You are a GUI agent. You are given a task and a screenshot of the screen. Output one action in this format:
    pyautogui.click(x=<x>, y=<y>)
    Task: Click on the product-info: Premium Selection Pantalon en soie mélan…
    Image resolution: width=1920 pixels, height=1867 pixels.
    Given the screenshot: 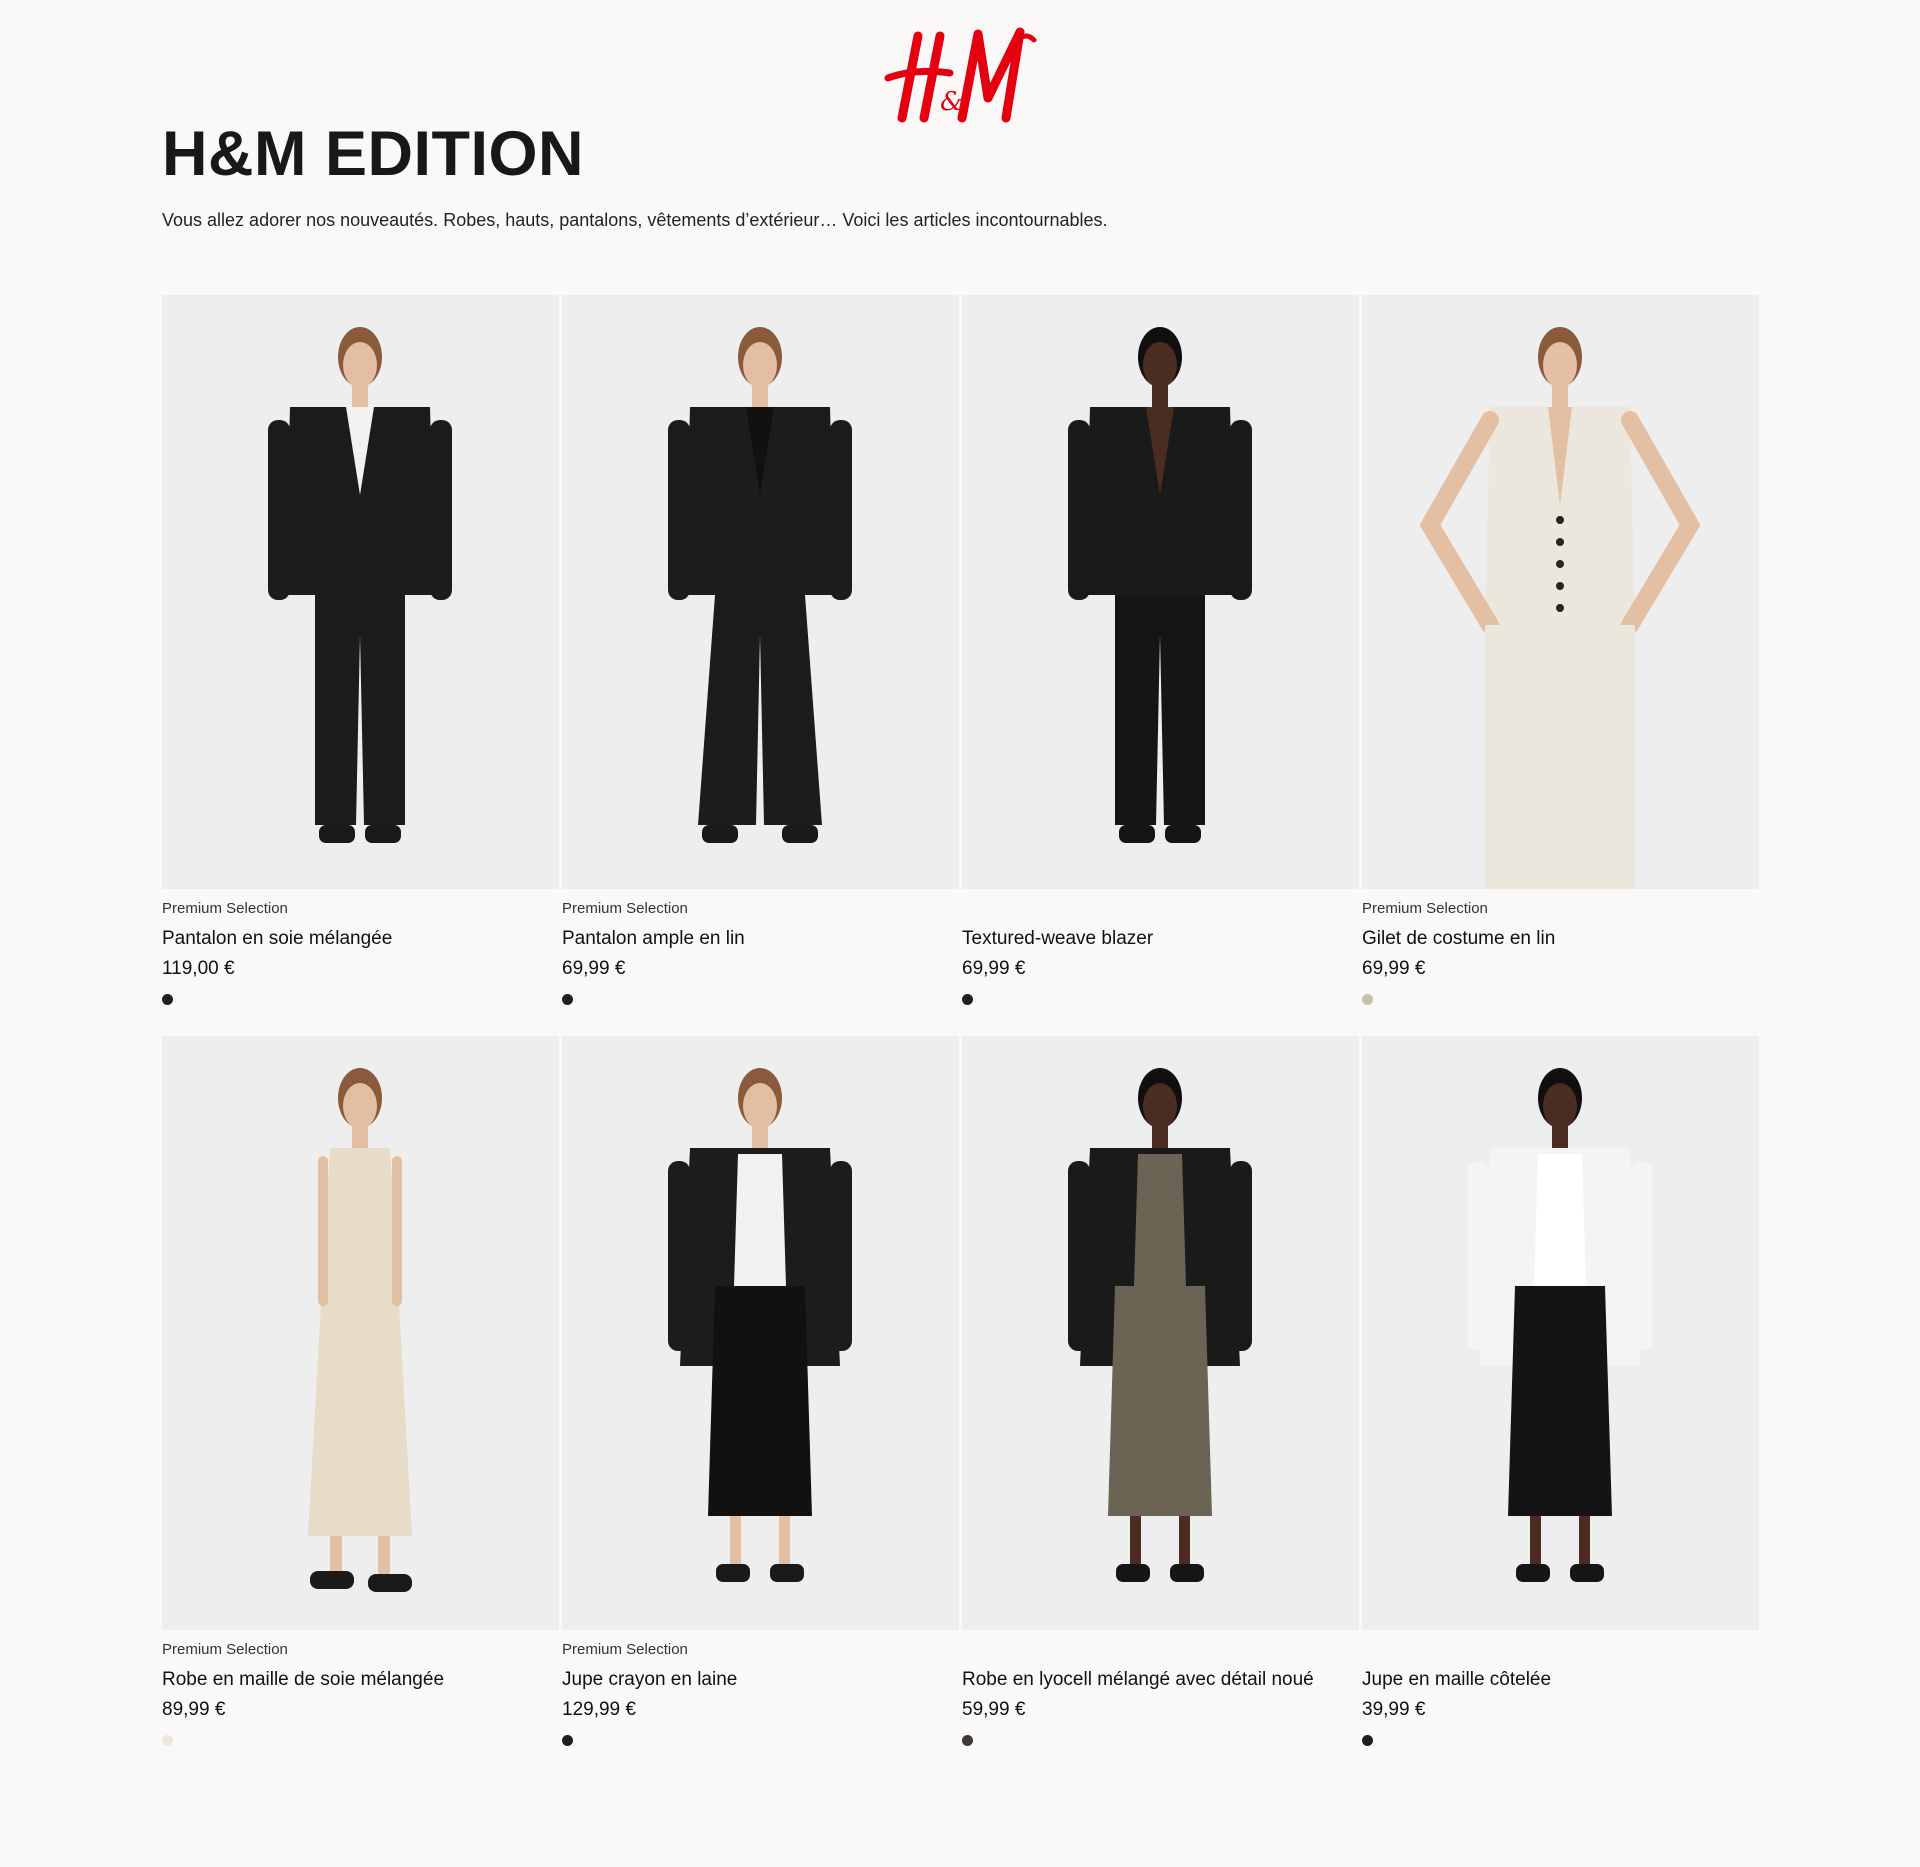 What is the action you would take?
    pyautogui.click(x=360, y=952)
    